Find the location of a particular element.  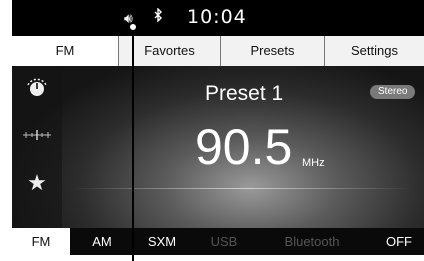

source-usb: USB is located at coordinates (224, 241).